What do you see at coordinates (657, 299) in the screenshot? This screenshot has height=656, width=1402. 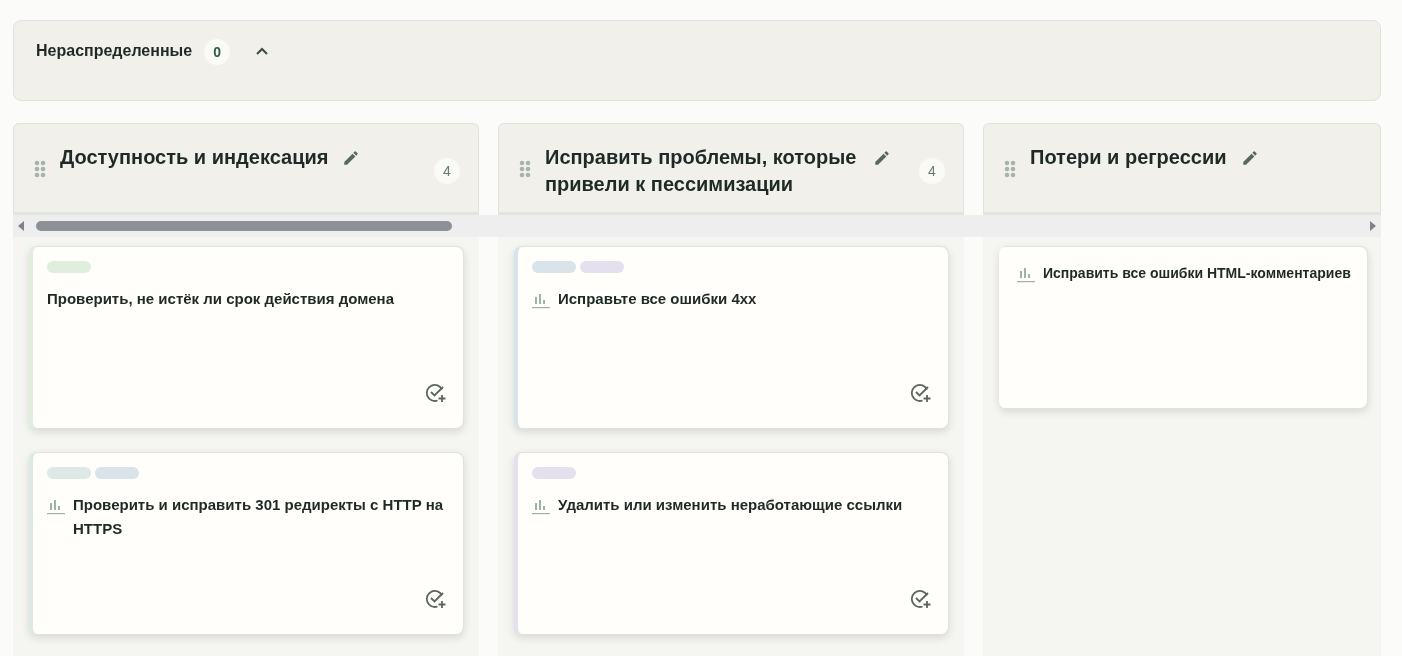 I see `card-title: Исправьте все ошибки 4xx` at bounding box center [657, 299].